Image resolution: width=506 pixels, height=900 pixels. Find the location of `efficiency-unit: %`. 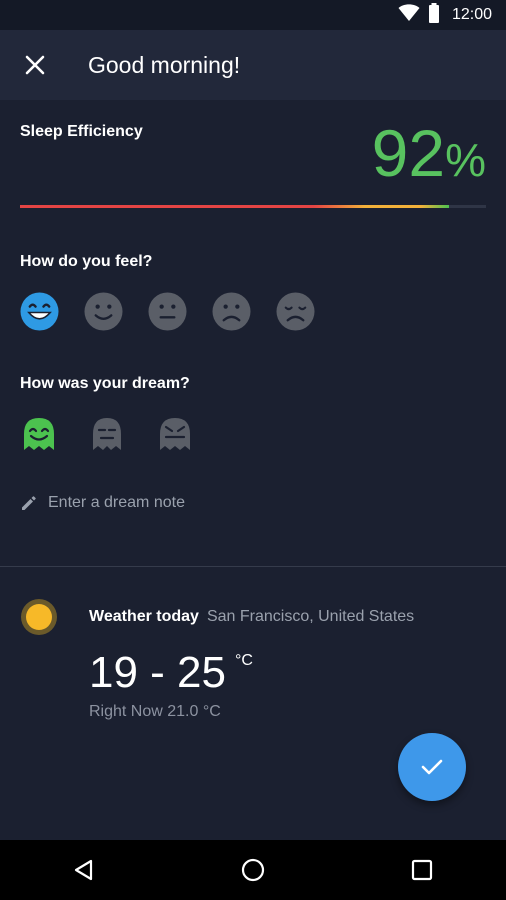

efficiency-unit: % is located at coordinates (465, 160).